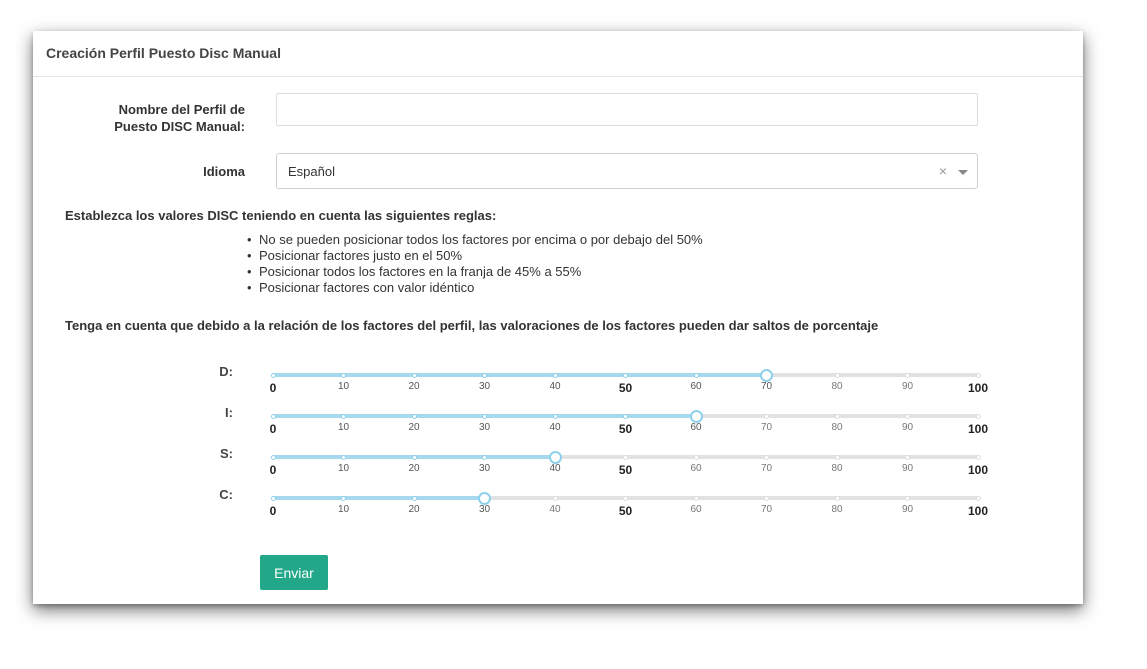  What do you see at coordinates (355, 255) in the screenshot?
I see `rule-item: • Posicionar factores justo en el 50%` at bounding box center [355, 255].